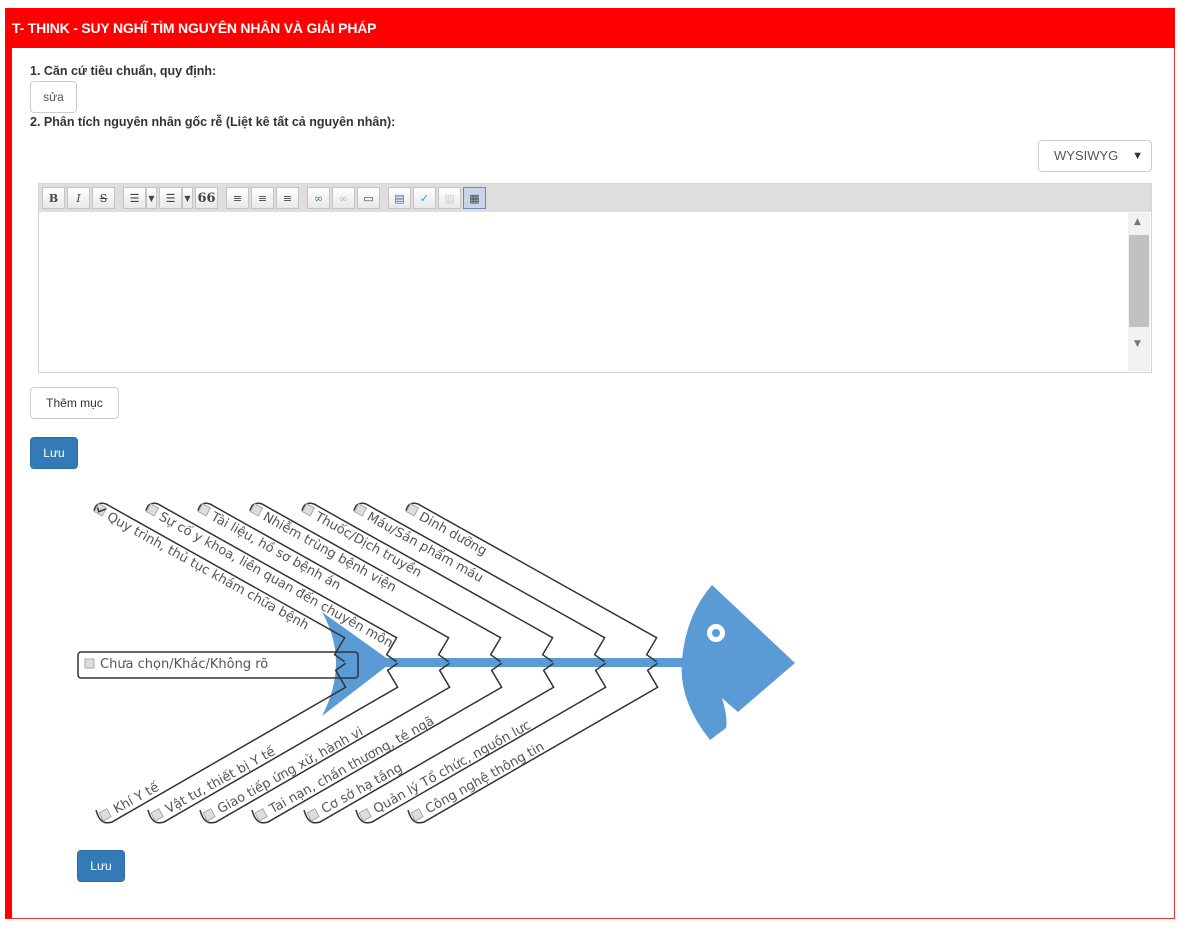 This screenshot has width=1179, height=928. I want to click on save-button-bottom: Lưu, so click(101, 866).